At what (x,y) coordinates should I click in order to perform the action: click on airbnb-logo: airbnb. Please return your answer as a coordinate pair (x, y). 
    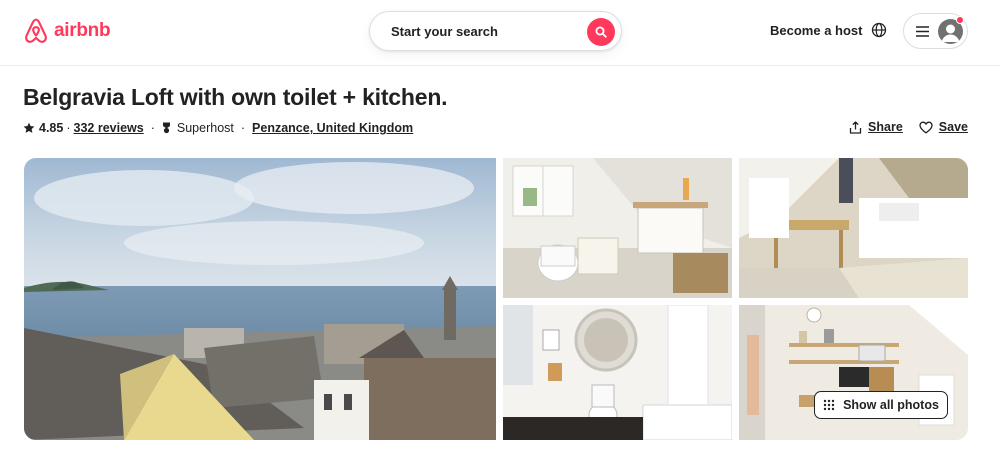
    Looking at the image, I should click on (67, 31).